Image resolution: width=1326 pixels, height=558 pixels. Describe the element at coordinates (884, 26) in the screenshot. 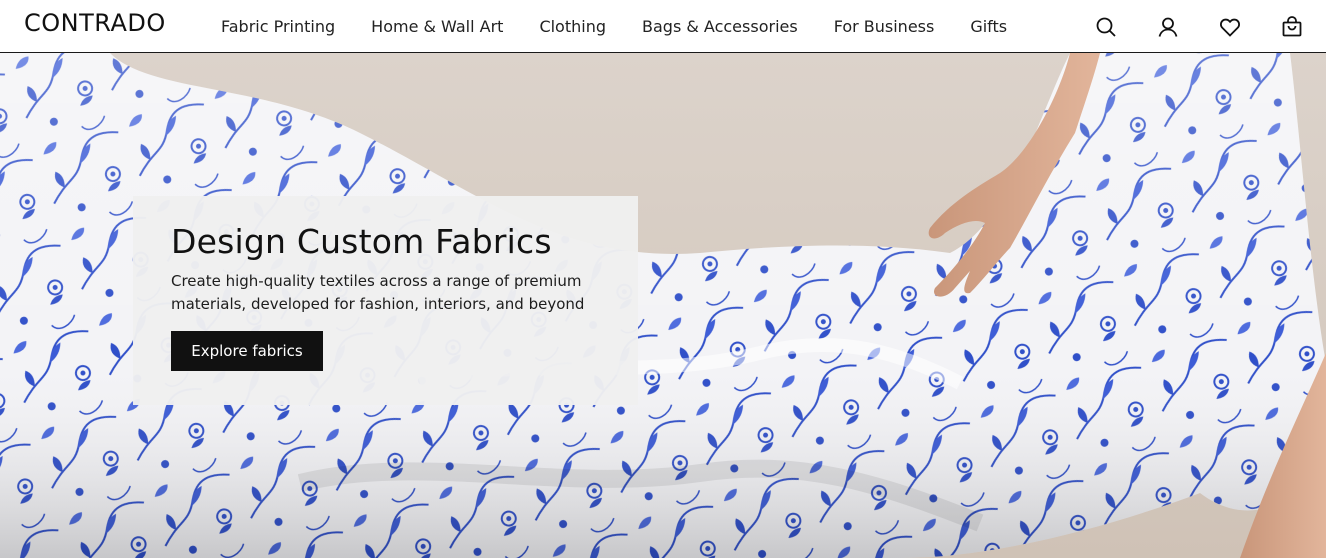

I see `nav-for-business: For Business` at that location.